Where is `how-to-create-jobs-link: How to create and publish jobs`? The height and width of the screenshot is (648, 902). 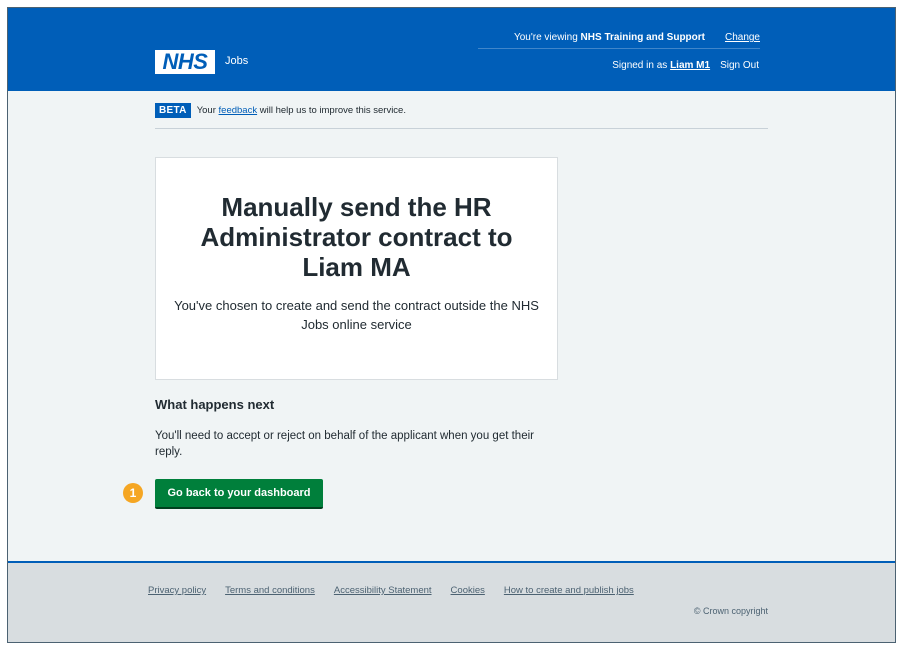
how-to-create-jobs-link: How to create and publish jobs is located at coordinates (569, 590).